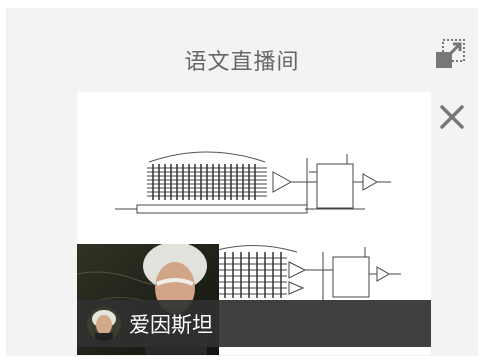  I want to click on avatar, so click(104, 324).